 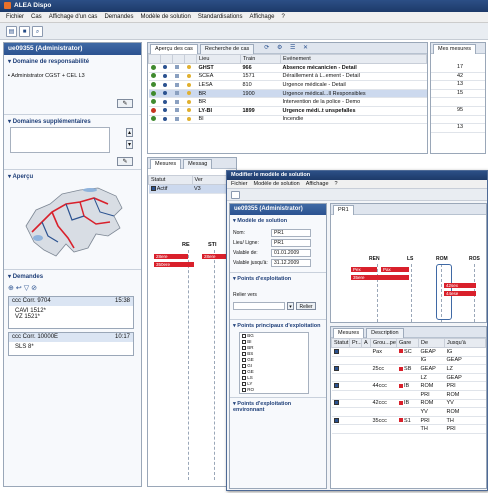 What do you see at coordinates (71, 312) in the screenshot?
I see `request-card: ccc Corr. 9704 15:38 CAVI 1512* VZ 1521*` at bounding box center [71, 312].